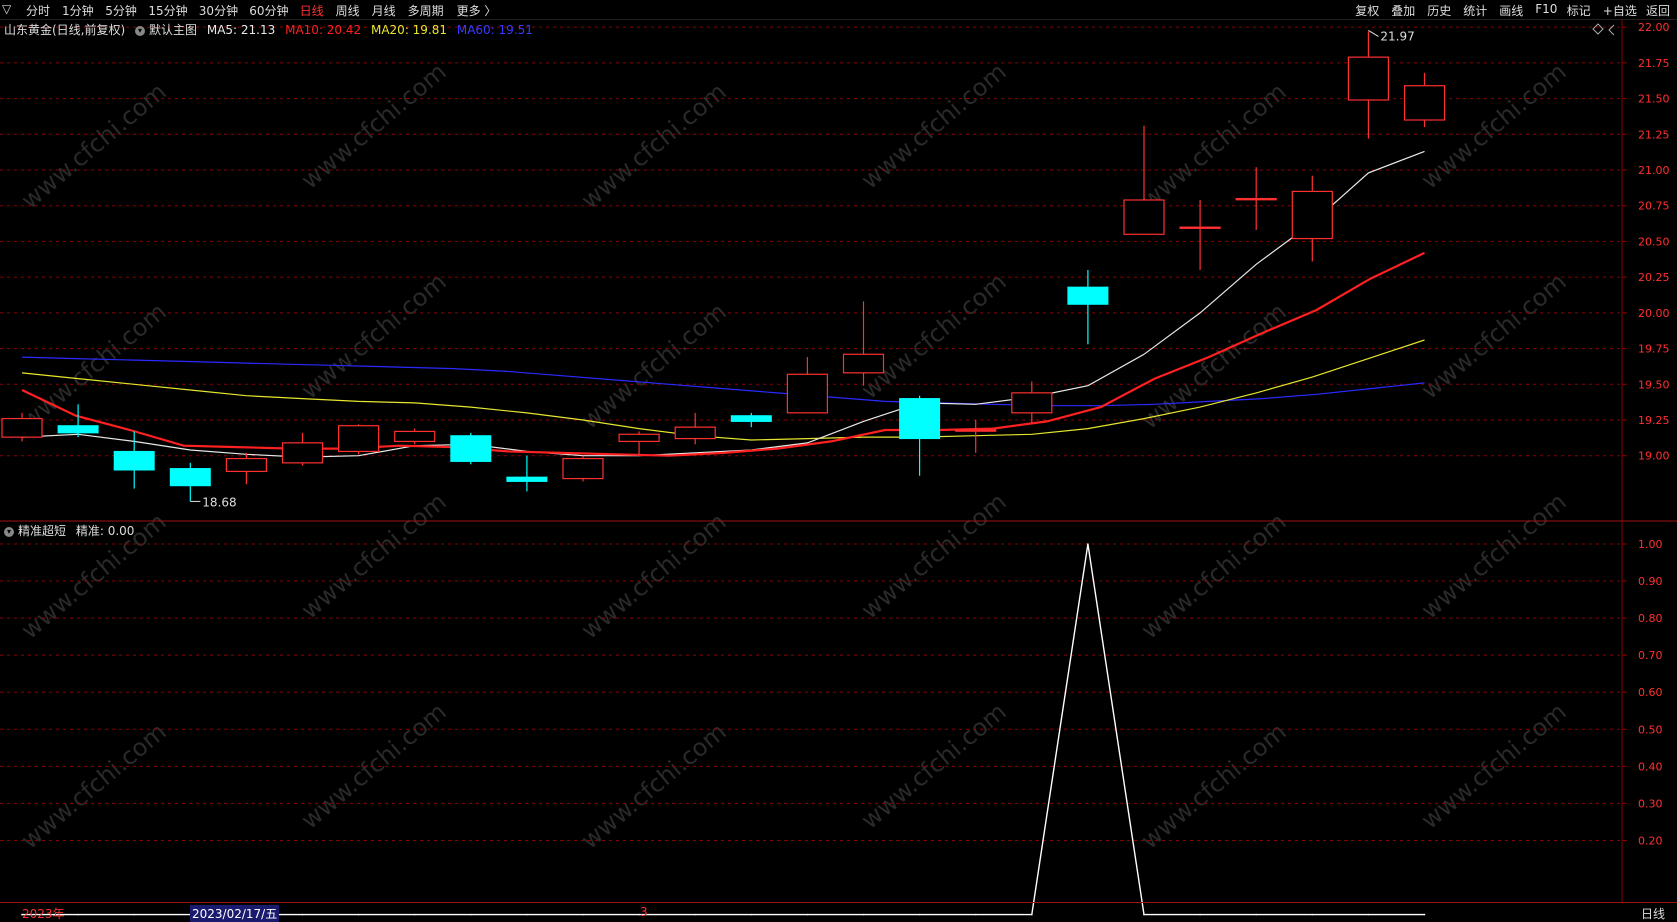  Describe the element at coordinates (323, 30) in the screenshot. I see `ma10-legend: MA10: 20.42` at that location.